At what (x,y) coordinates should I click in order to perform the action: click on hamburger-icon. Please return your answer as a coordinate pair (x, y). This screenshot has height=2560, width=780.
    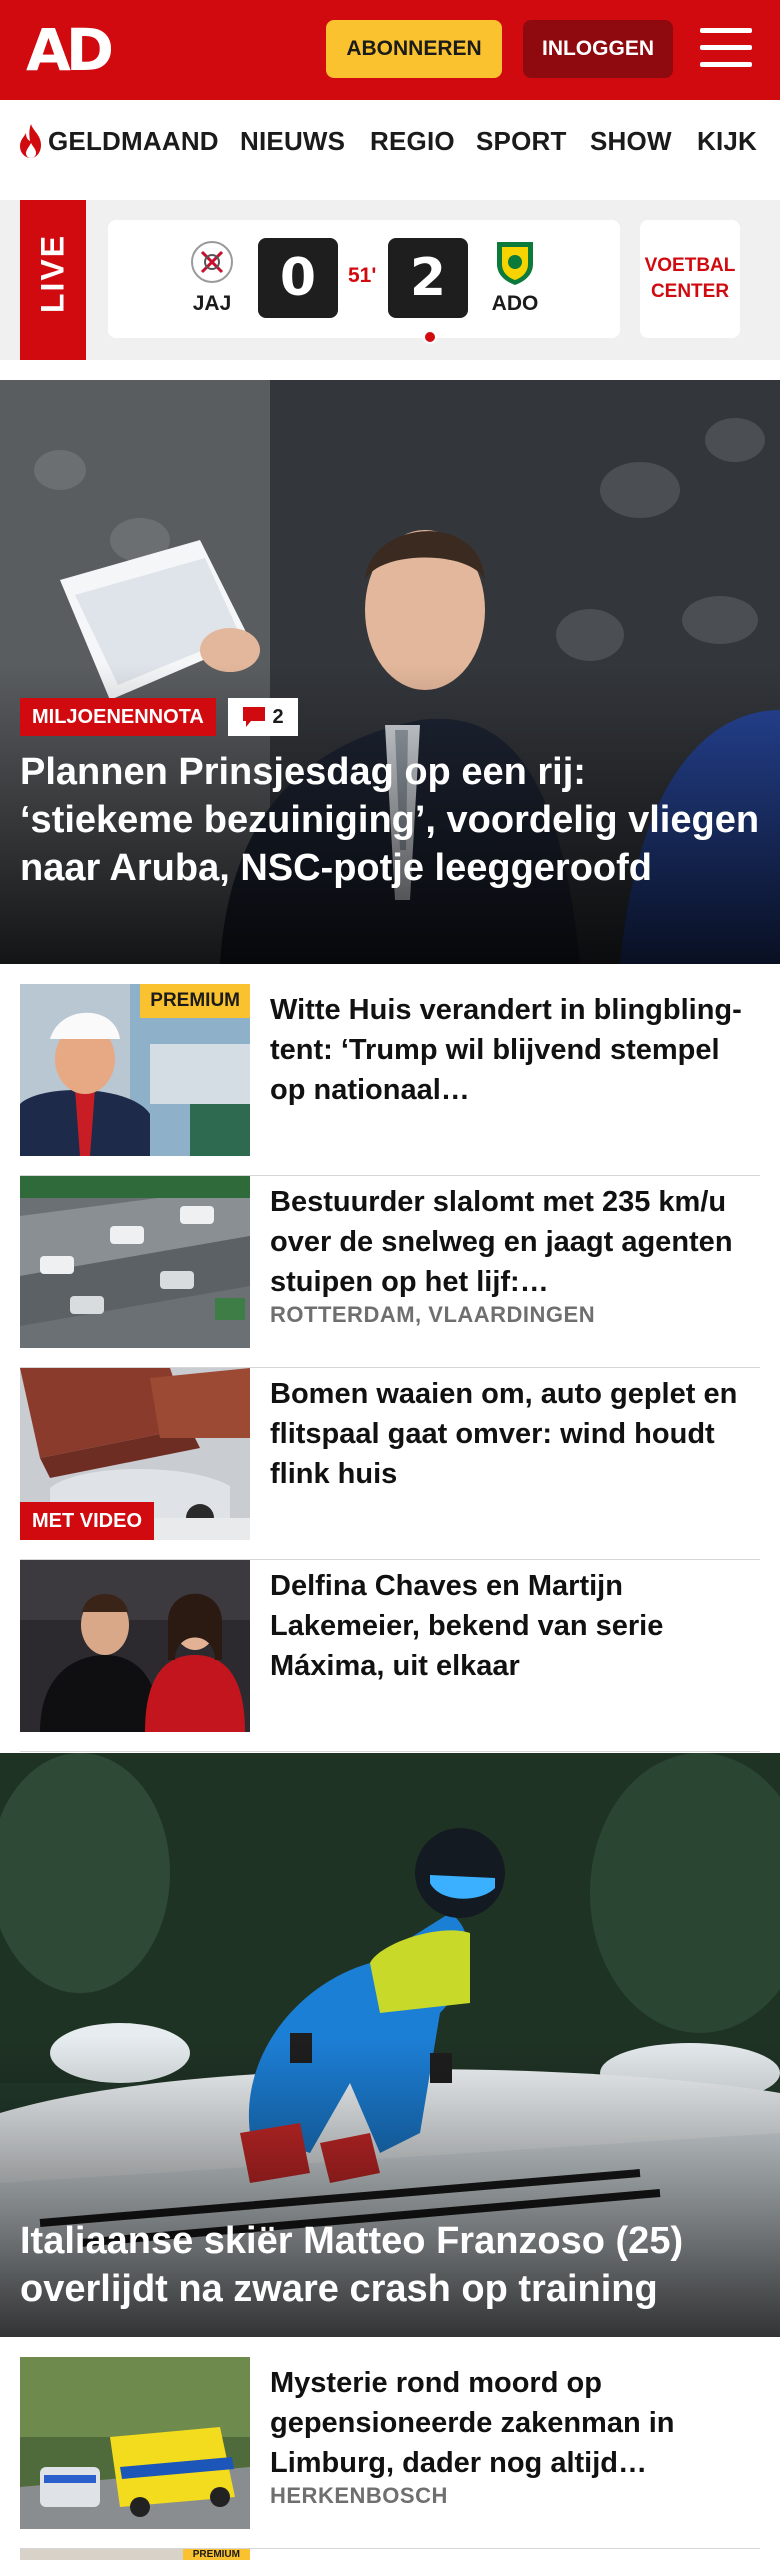
    Looking at the image, I should click on (726, 48).